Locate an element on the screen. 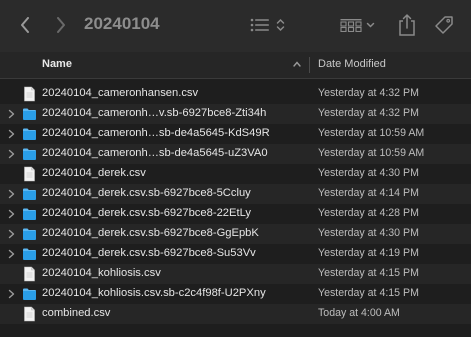  group-view-button is located at coordinates (360, 25).